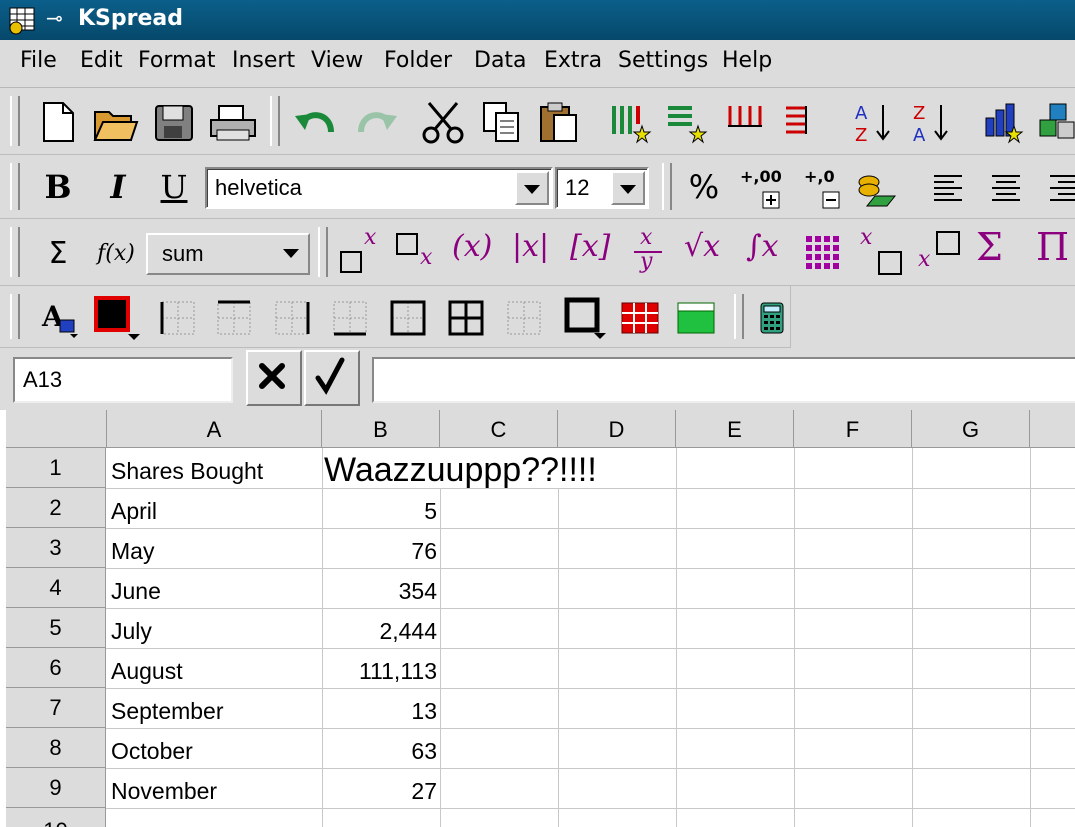  What do you see at coordinates (1060, 187) in the screenshot?
I see `align-right-icon` at bounding box center [1060, 187].